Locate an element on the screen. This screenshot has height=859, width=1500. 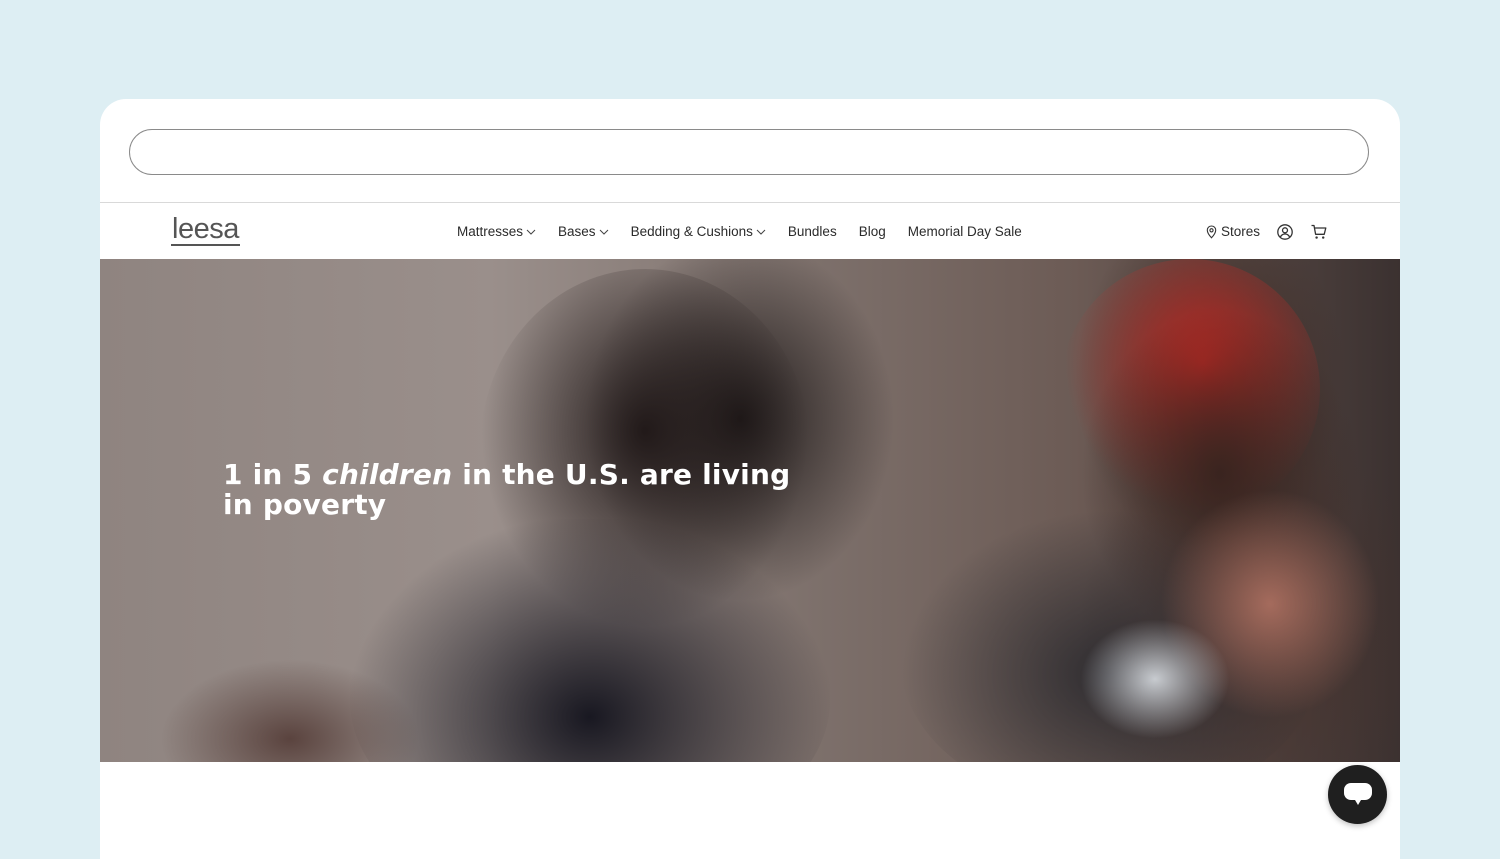
nav-item-mattresses: Mattresses is located at coordinates (496, 231).